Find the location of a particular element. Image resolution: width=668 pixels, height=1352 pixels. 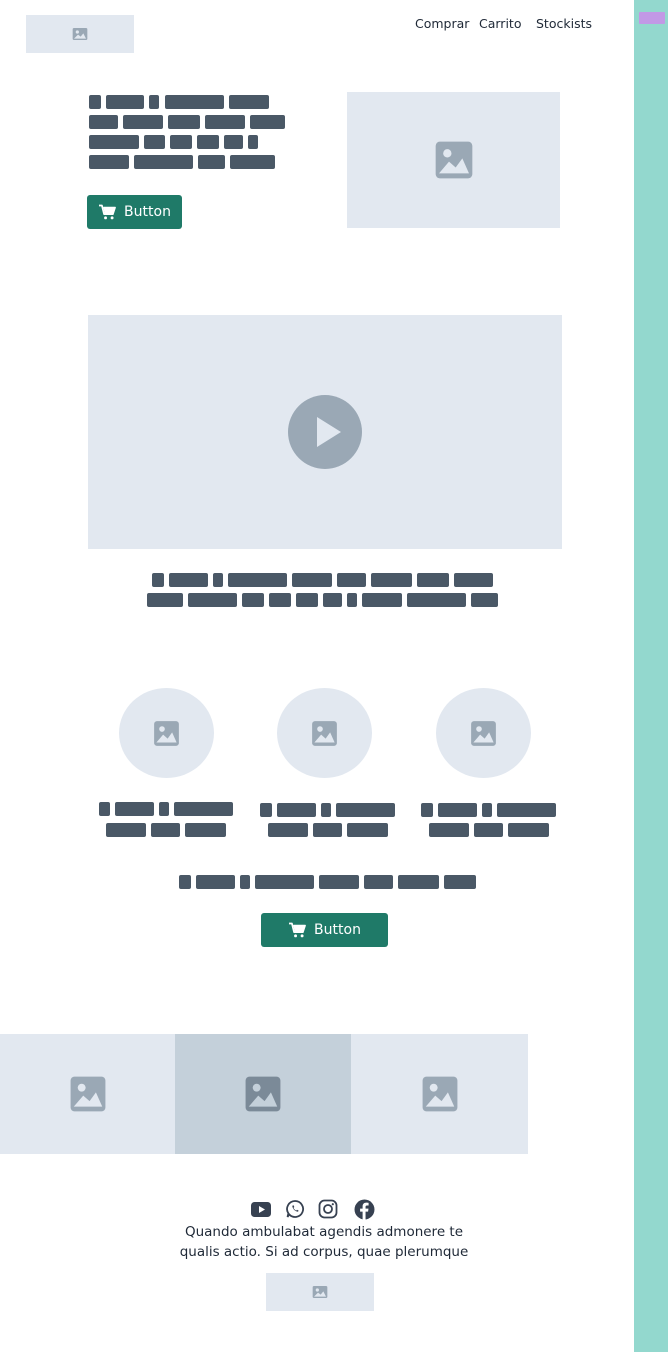

play-icon is located at coordinates (325, 432).